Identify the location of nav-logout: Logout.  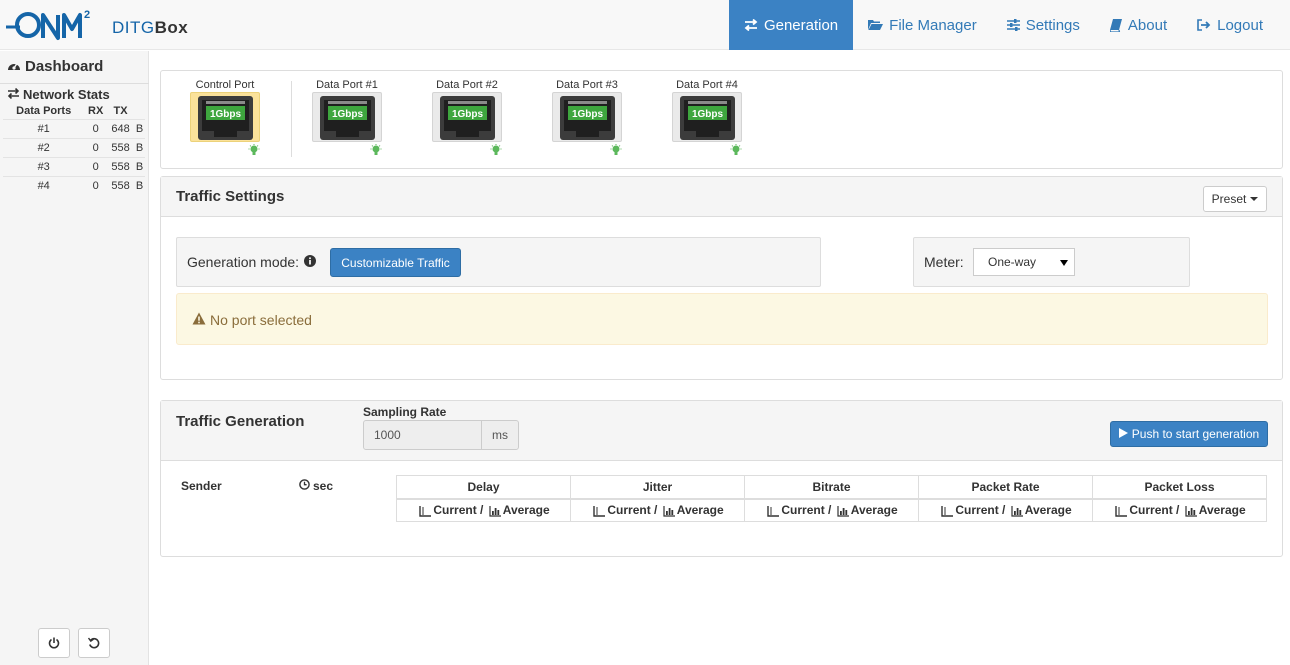
(1230, 25).